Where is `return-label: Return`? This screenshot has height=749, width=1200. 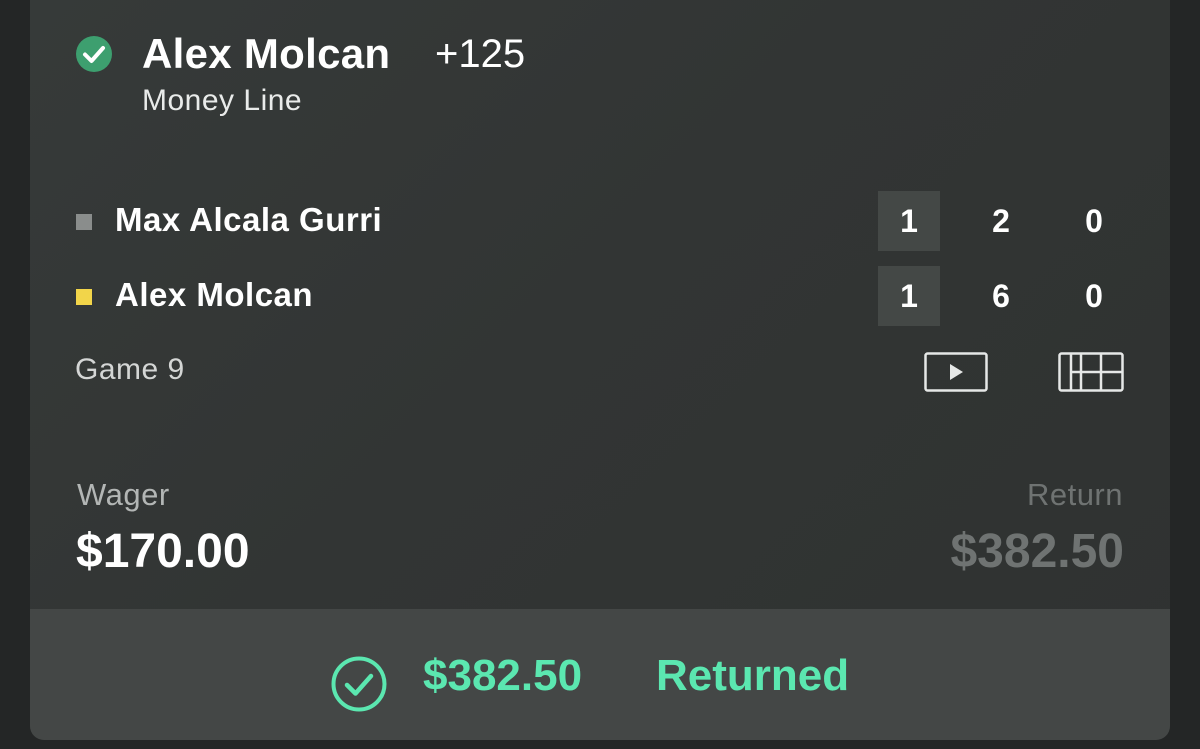 return-label: Return is located at coordinates (1074, 494).